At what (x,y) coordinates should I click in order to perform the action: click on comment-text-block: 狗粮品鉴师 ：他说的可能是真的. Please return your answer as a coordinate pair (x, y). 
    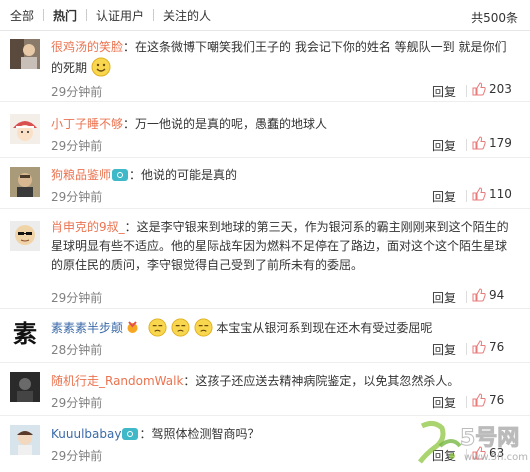
    Looking at the image, I should click on (284, 175).